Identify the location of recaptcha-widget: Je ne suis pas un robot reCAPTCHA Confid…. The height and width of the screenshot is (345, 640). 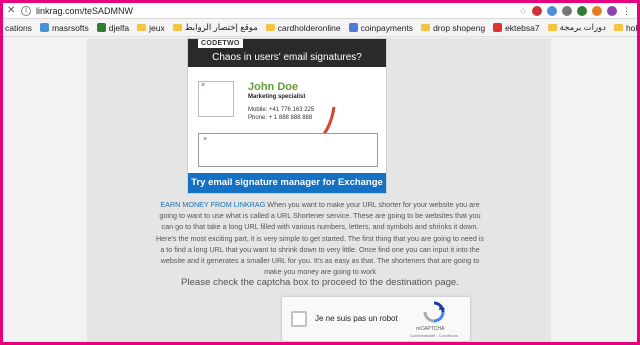
(376, 319).